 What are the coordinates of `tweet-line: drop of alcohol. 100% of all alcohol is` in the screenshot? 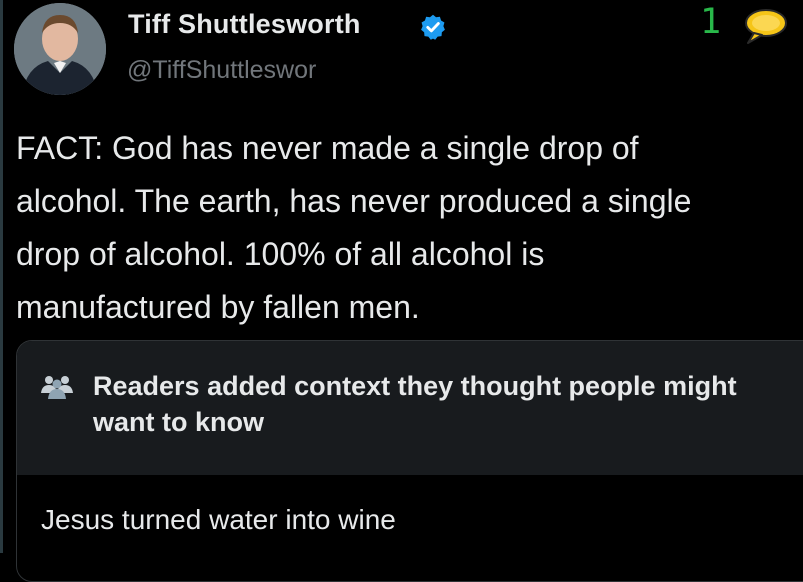 It's located at (280, 254).